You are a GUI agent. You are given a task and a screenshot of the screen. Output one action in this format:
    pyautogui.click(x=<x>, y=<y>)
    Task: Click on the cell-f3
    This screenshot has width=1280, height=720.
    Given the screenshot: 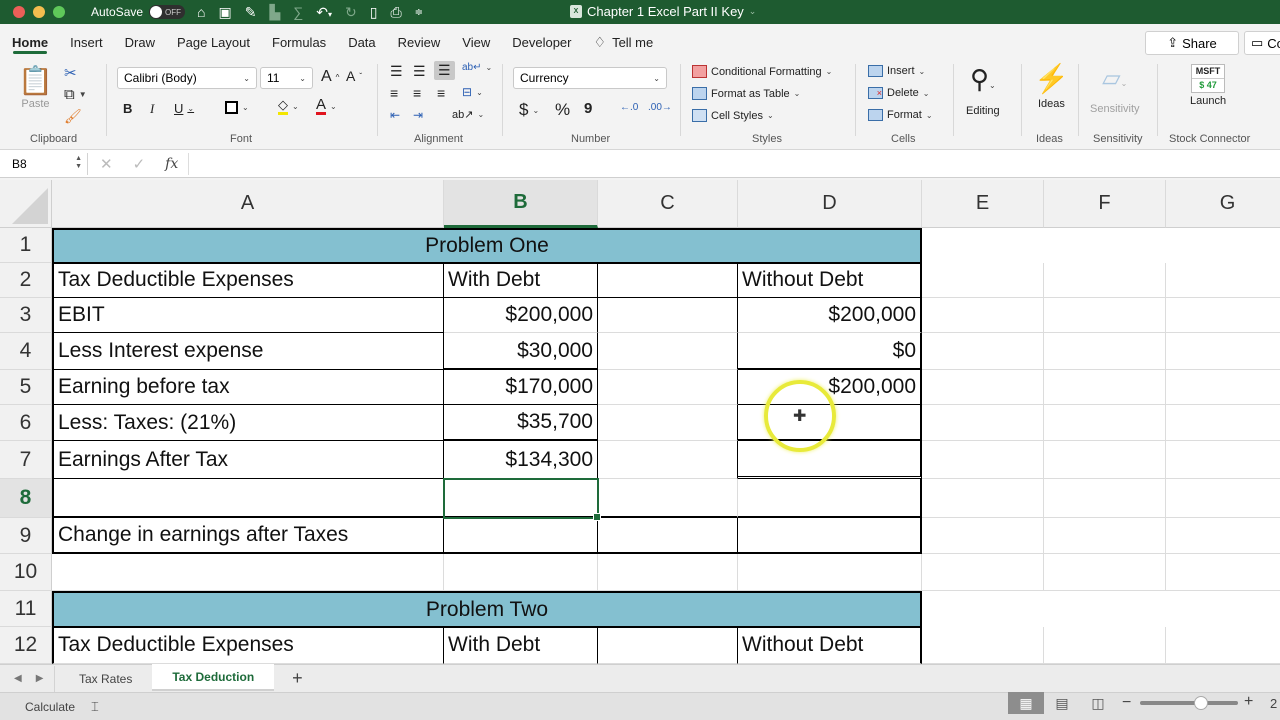 What is the action you would take?
    pyautogui.click(x=1105, y=315)
    